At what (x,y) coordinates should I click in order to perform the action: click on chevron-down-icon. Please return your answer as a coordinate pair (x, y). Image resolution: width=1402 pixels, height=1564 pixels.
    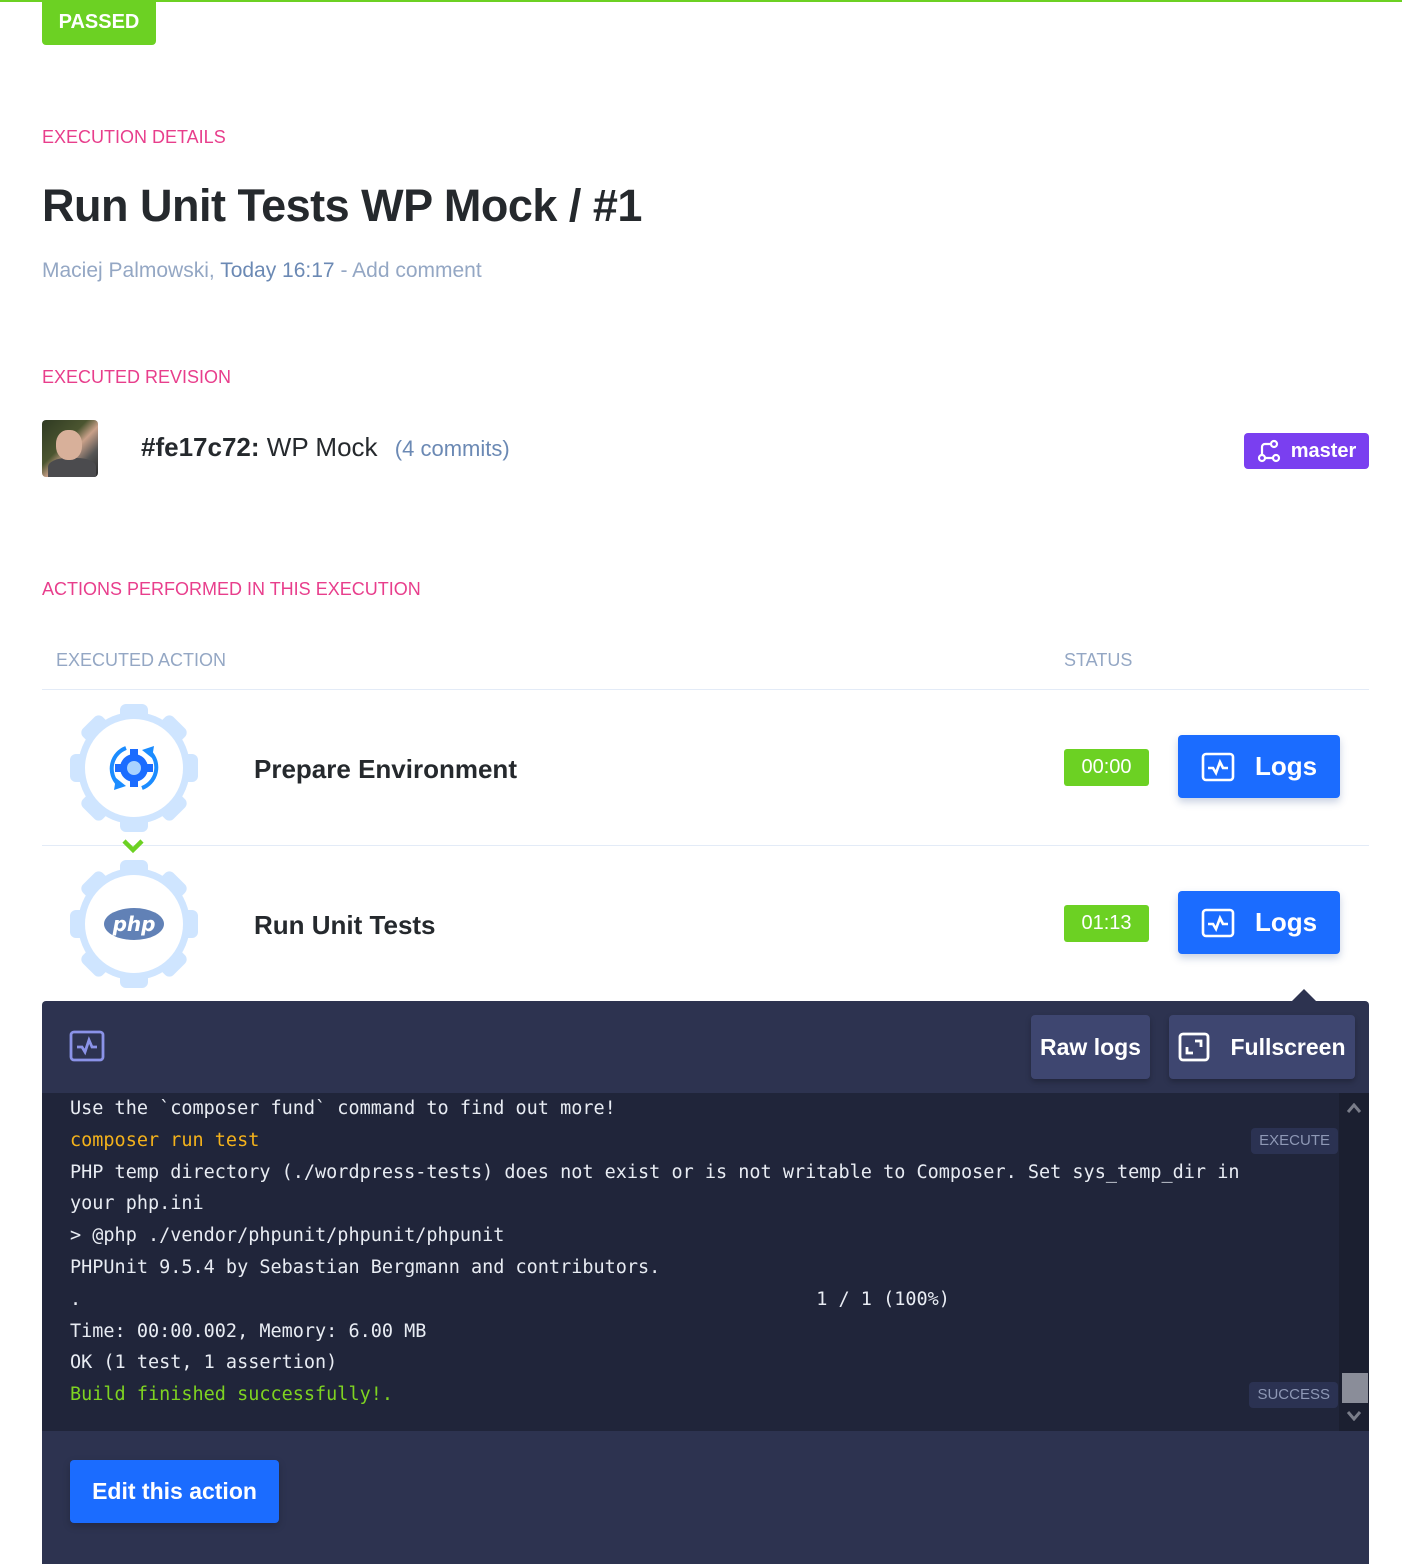
    Looking at the image, I should click on (1354, 1416).